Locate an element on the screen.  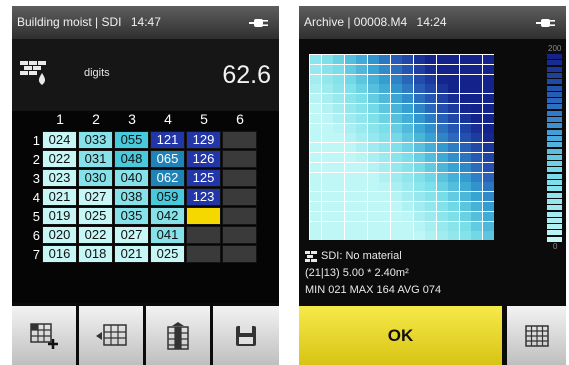
grid-cell: 055 is located at coordinates (131, 140).